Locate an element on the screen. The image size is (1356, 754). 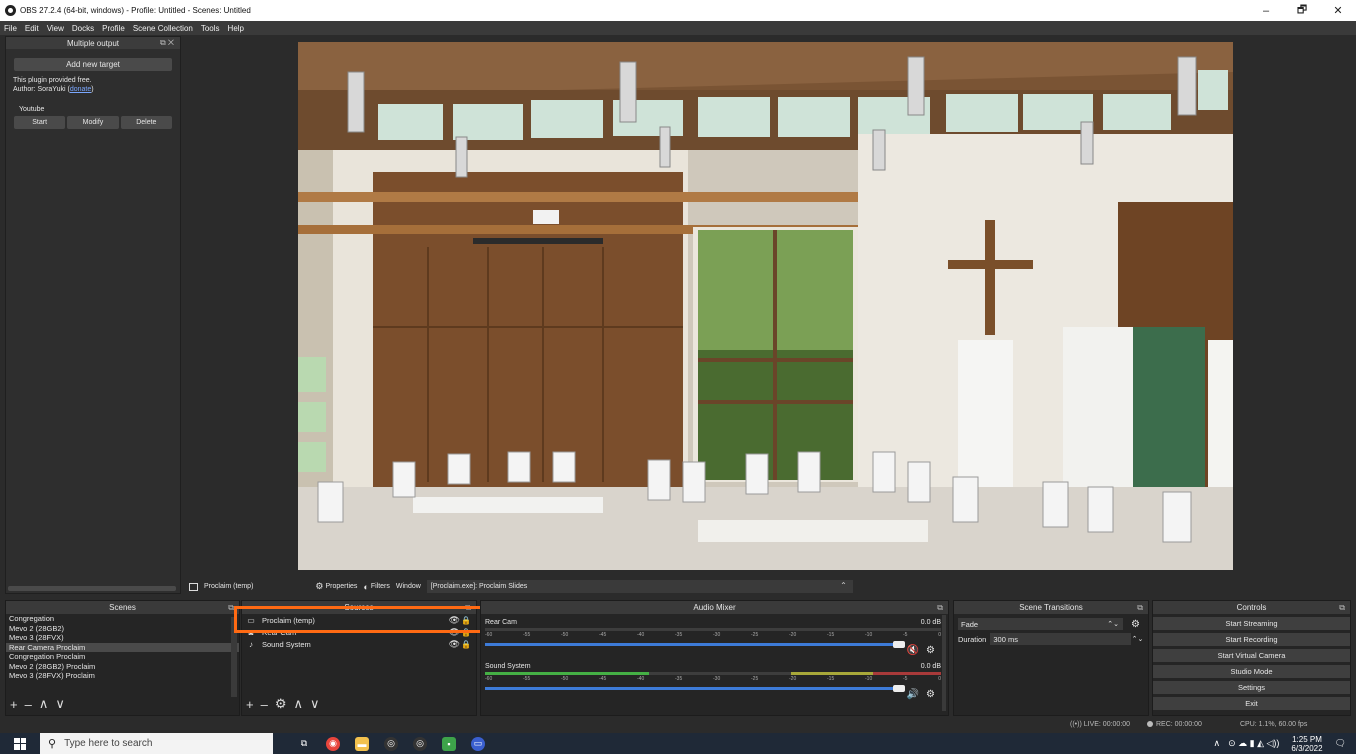
minimize-button: – is located at coordinates (1266, 10).